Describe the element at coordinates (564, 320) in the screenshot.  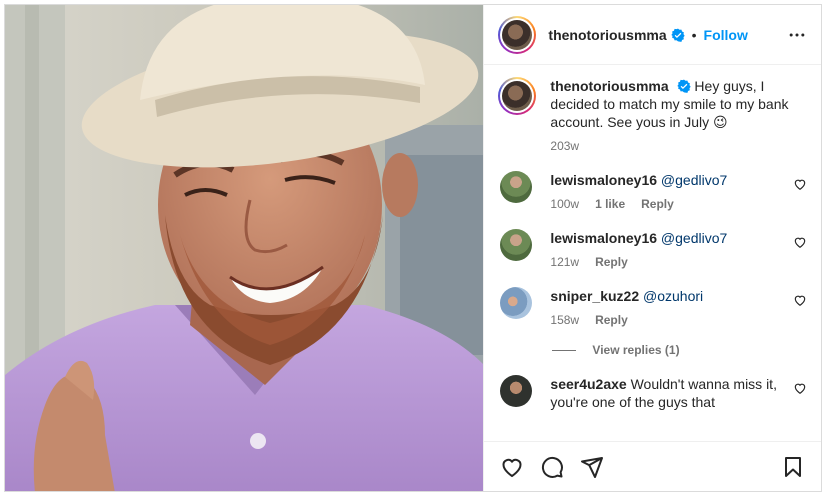
I see `comment-time: 158w` at that location.